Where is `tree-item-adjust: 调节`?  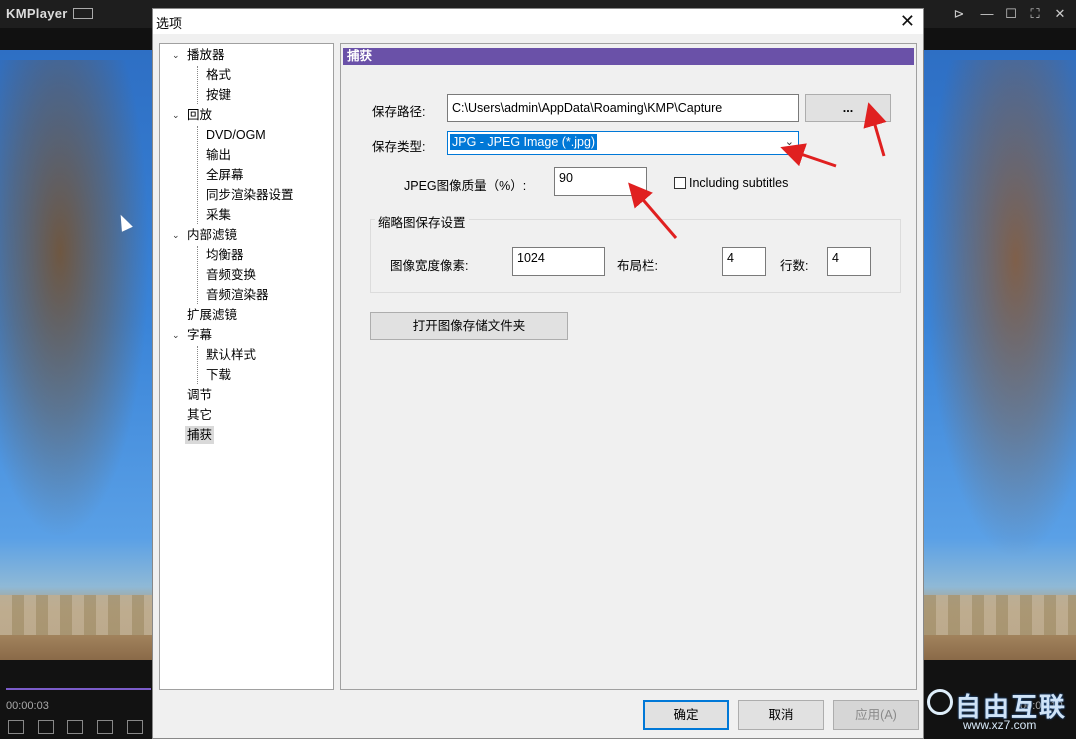
tree-item-adjust: 调节 is located at coordinates (199, 395).